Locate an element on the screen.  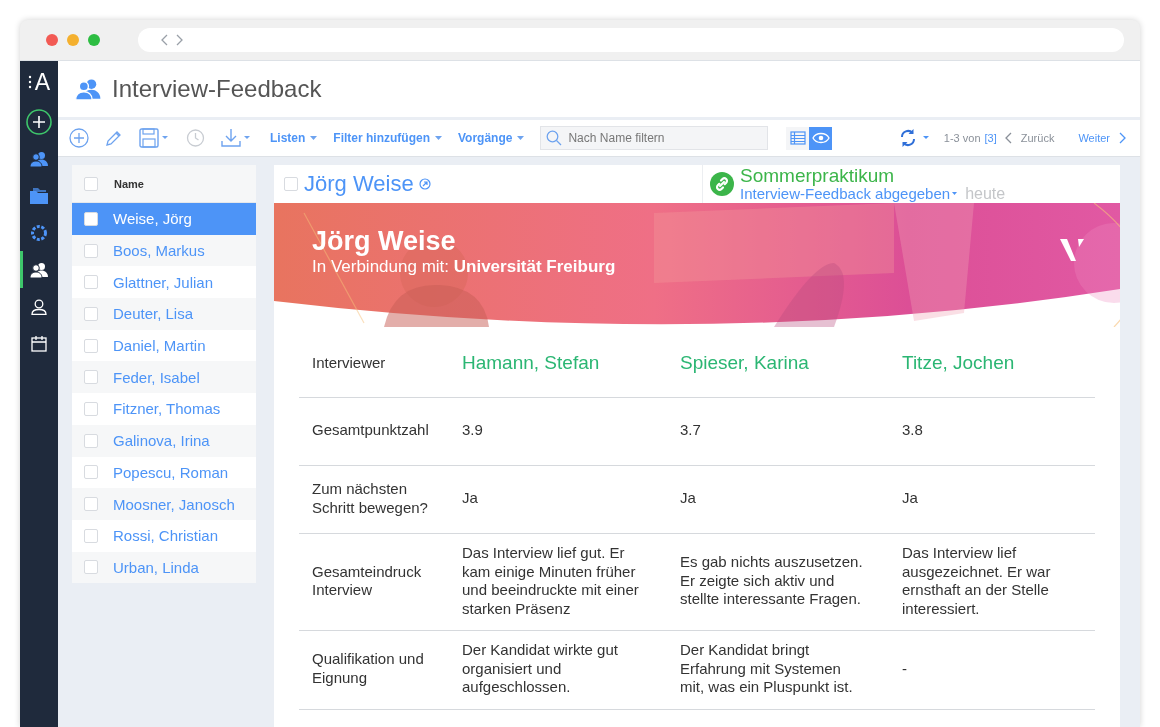
menu-button: Vorgänge is located at coordinates (491, 138).